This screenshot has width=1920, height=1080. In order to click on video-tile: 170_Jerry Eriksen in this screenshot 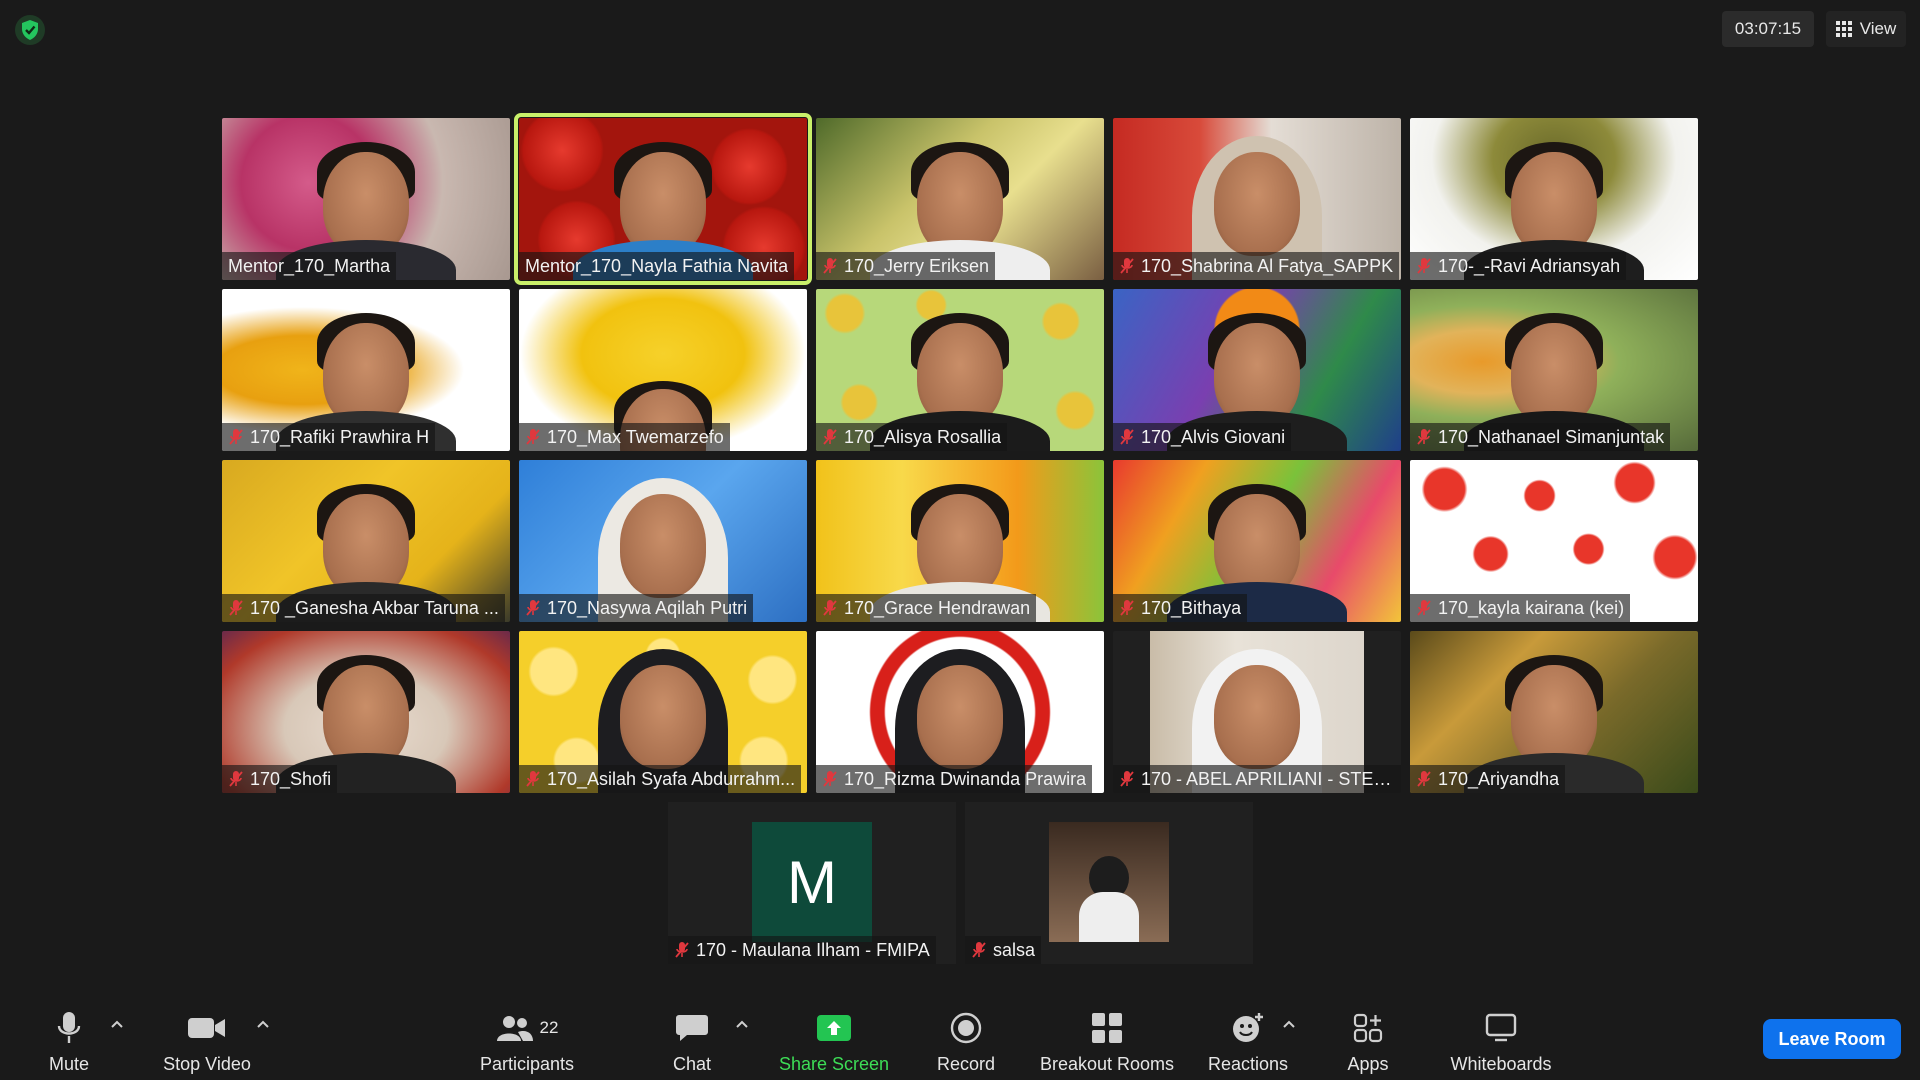, I will do `click(960, 199)`.